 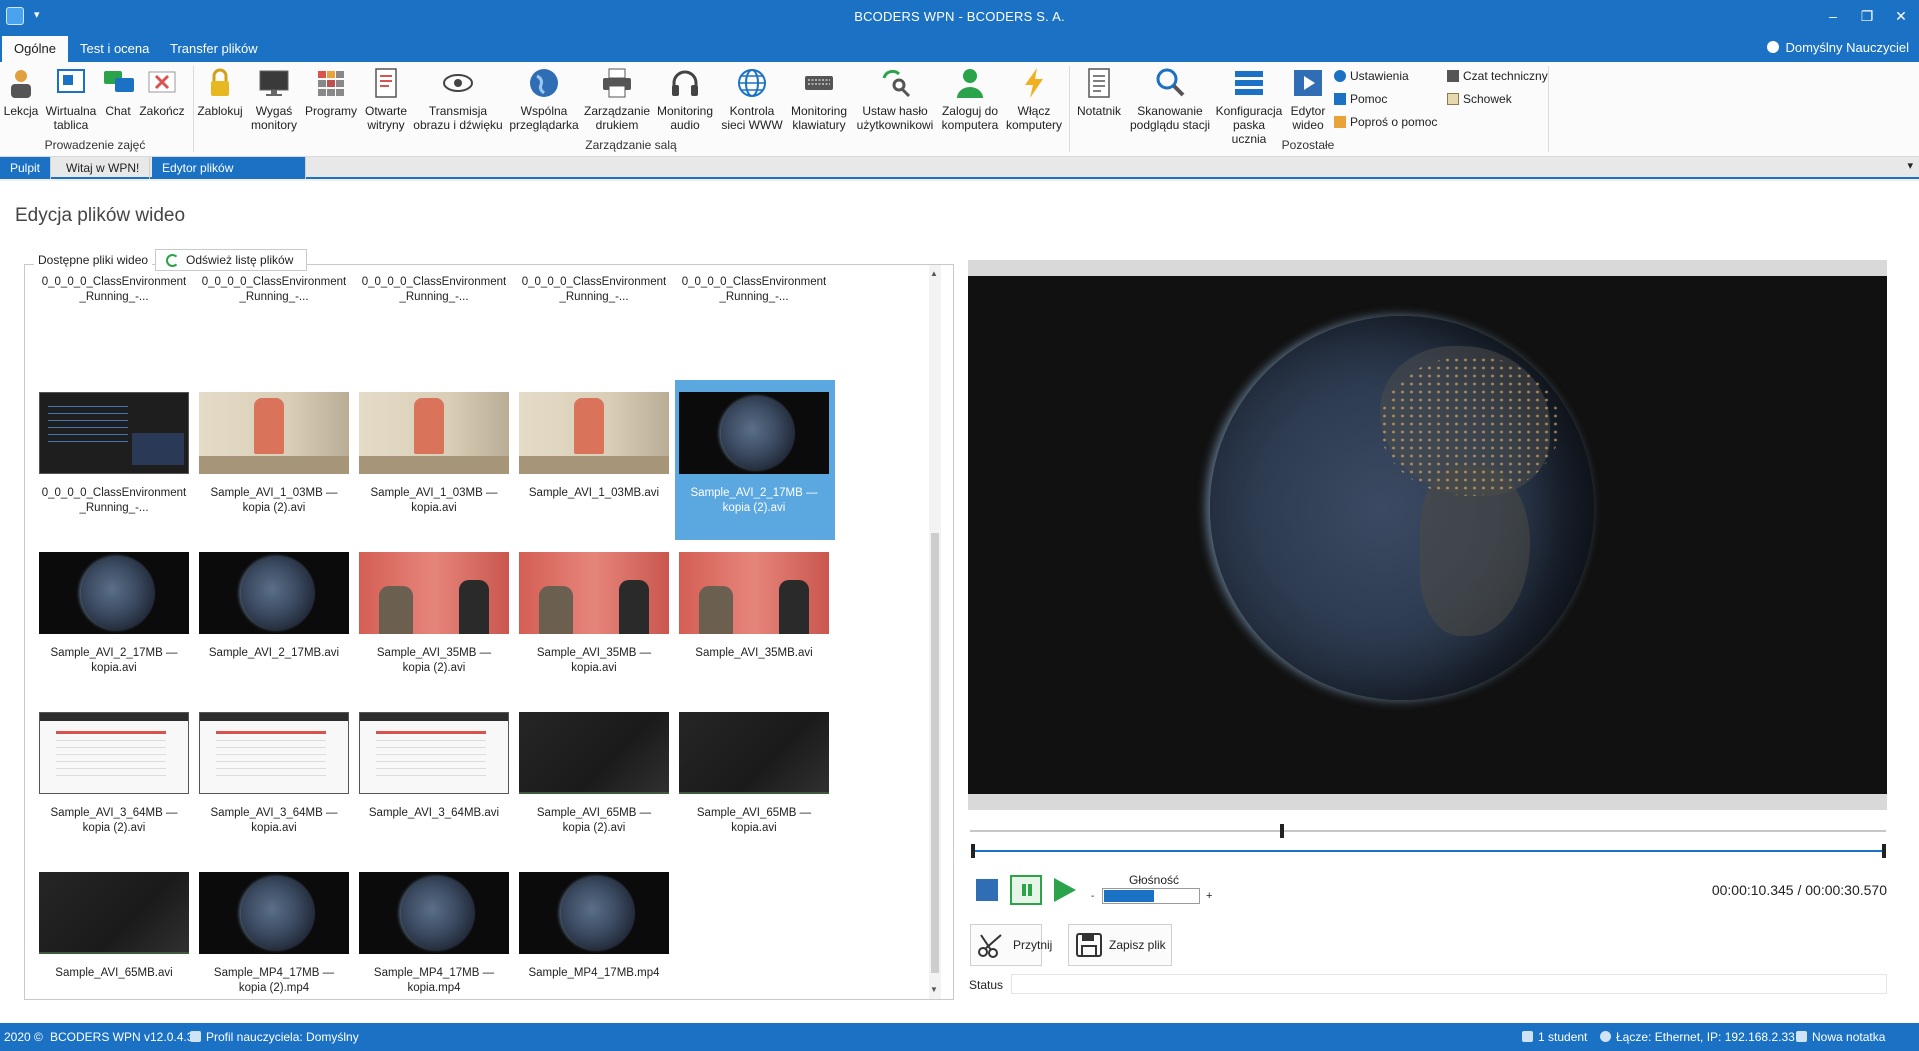 What do you see at coordinates (435, 780) in the screenshot?
I see `video-file-tile: Sample_AVI_3_64MB.avi` at bounding box center [435, 780].